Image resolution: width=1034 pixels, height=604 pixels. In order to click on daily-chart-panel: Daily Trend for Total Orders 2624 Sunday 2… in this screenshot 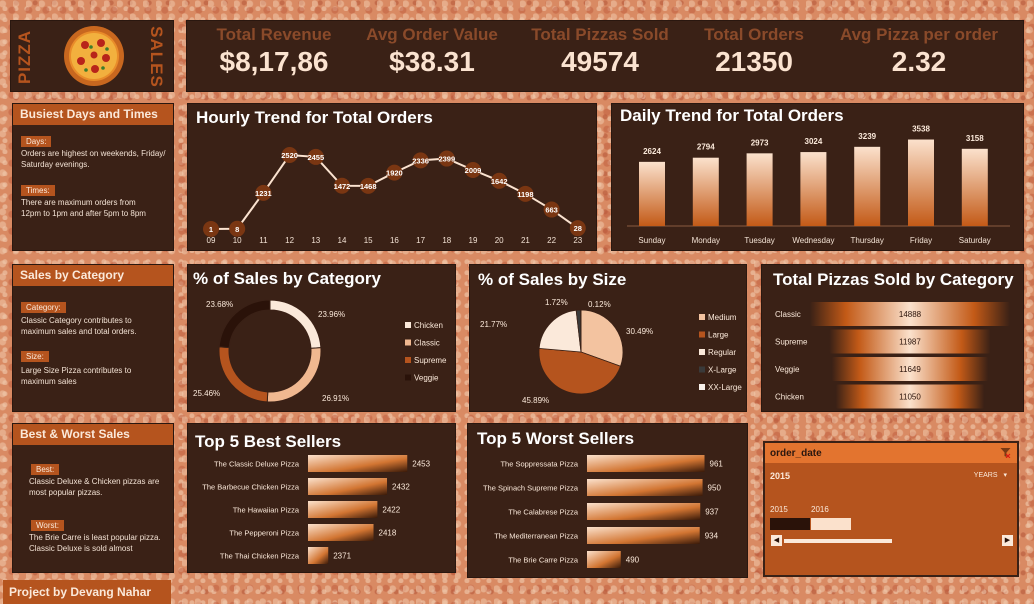, I will do `click(817, 177)`.